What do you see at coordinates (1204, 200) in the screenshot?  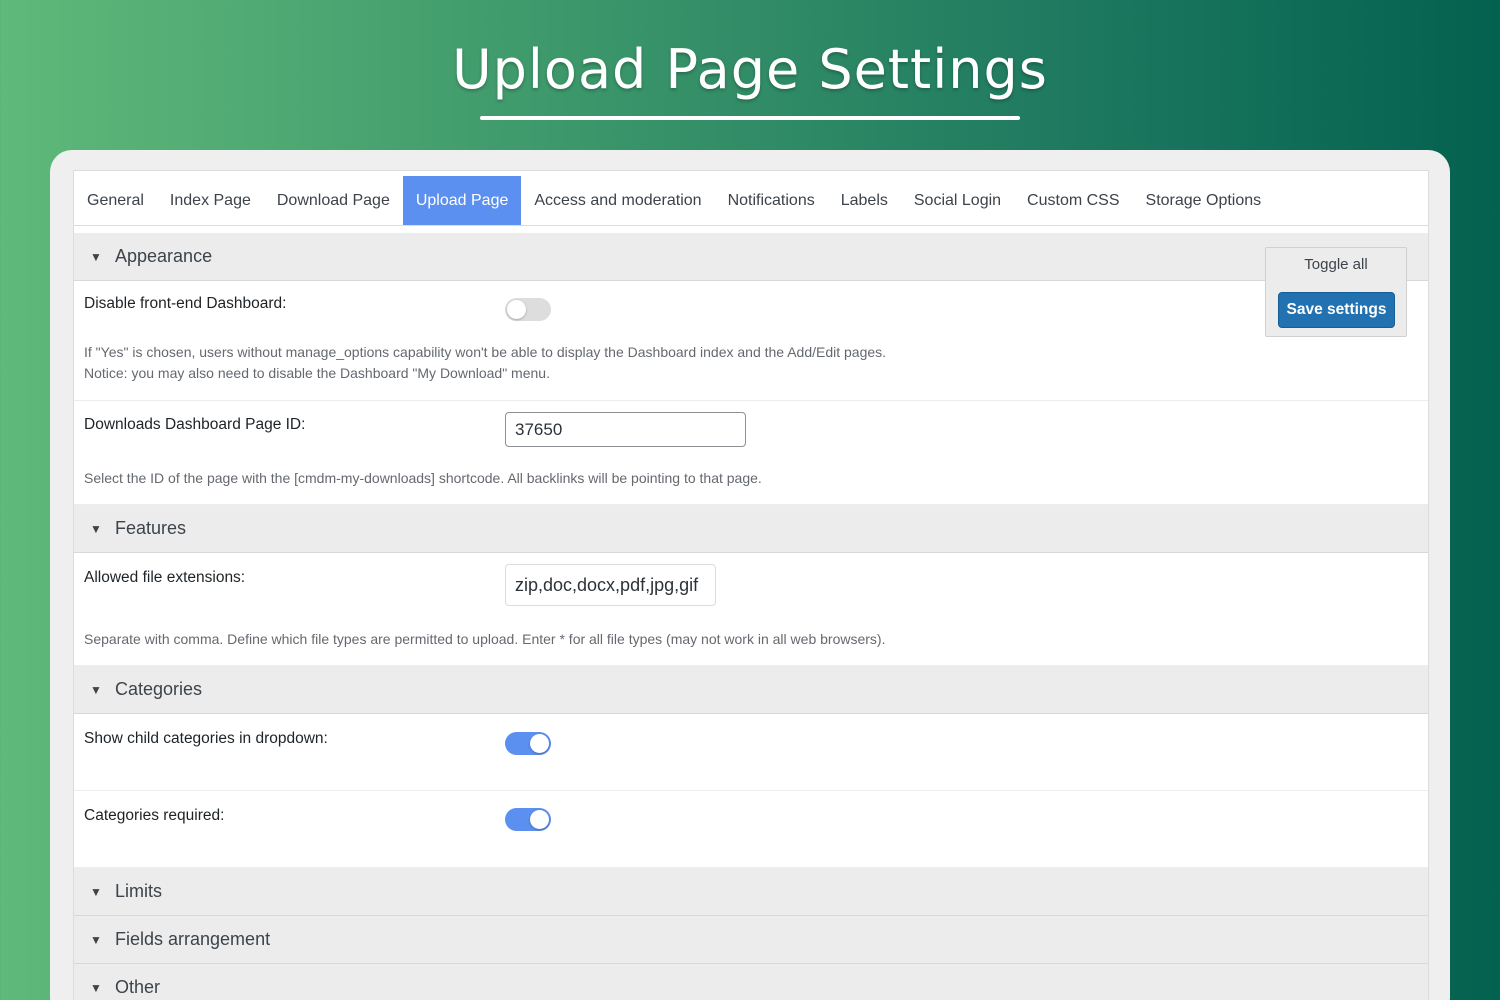 I see `tab-storage-options: Storage Options` at bounding box center [1204, 200].